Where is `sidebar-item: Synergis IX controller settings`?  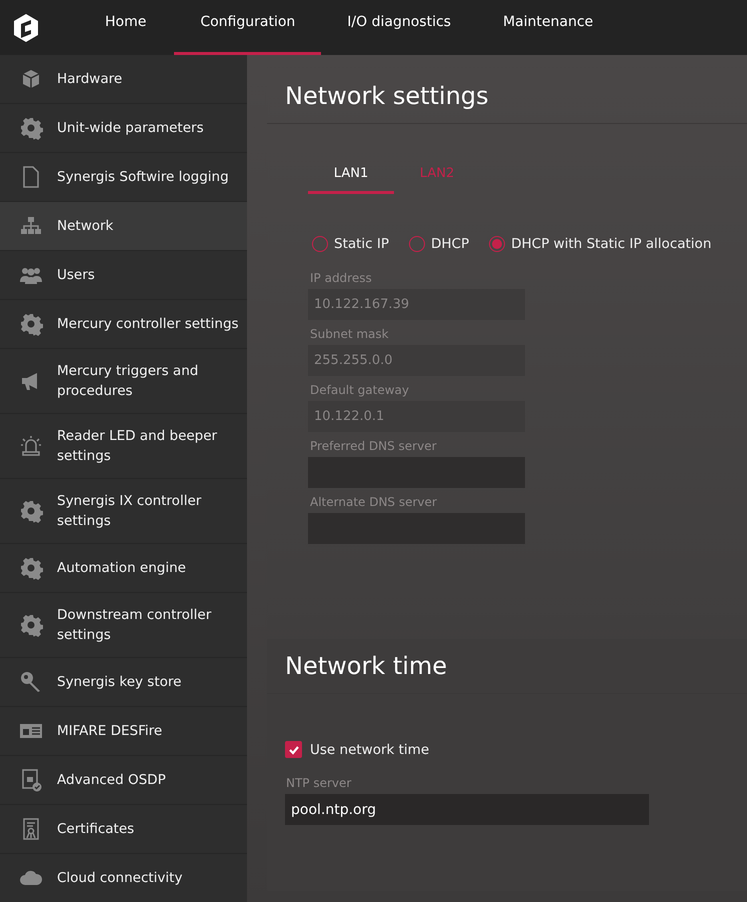 sidebar-item: Synergis IX controller settings is located at coordinates (123, 511).